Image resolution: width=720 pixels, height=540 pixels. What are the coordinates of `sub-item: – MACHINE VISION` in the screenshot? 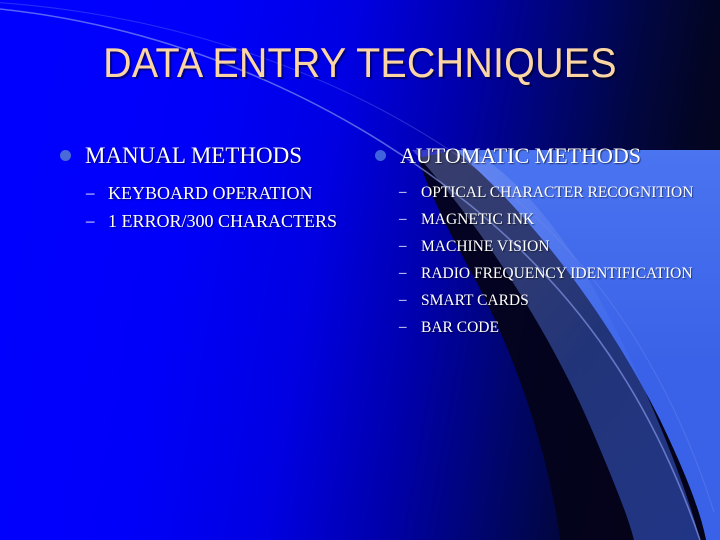 It's located at (547, 246).